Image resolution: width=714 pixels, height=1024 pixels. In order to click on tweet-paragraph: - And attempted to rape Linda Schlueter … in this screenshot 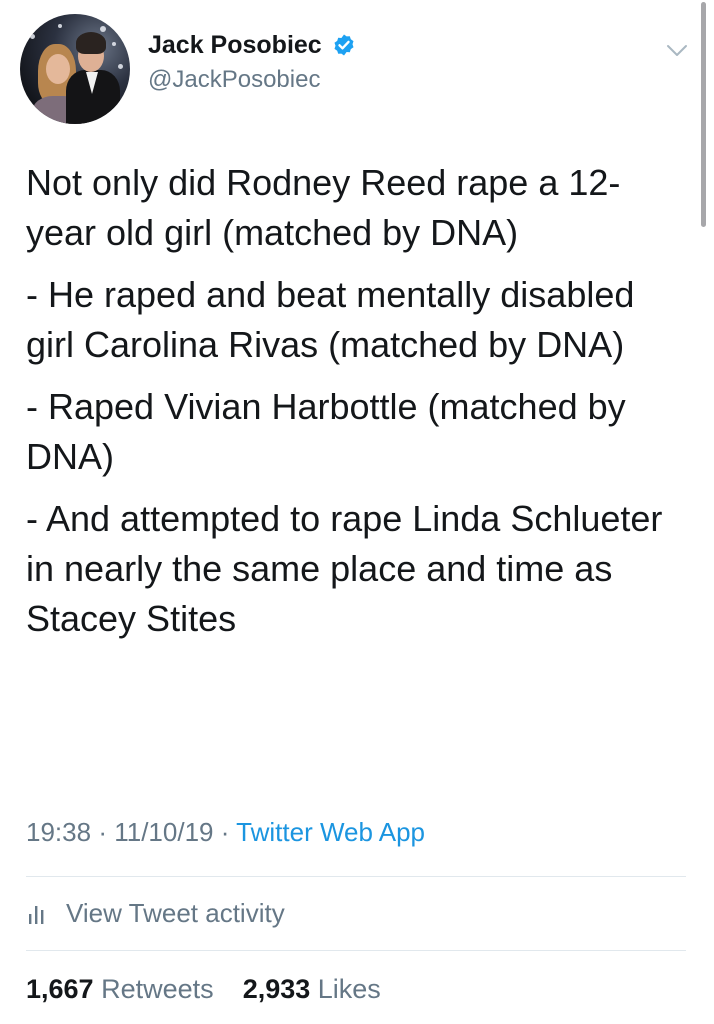, I will do `click(344, 568)`.